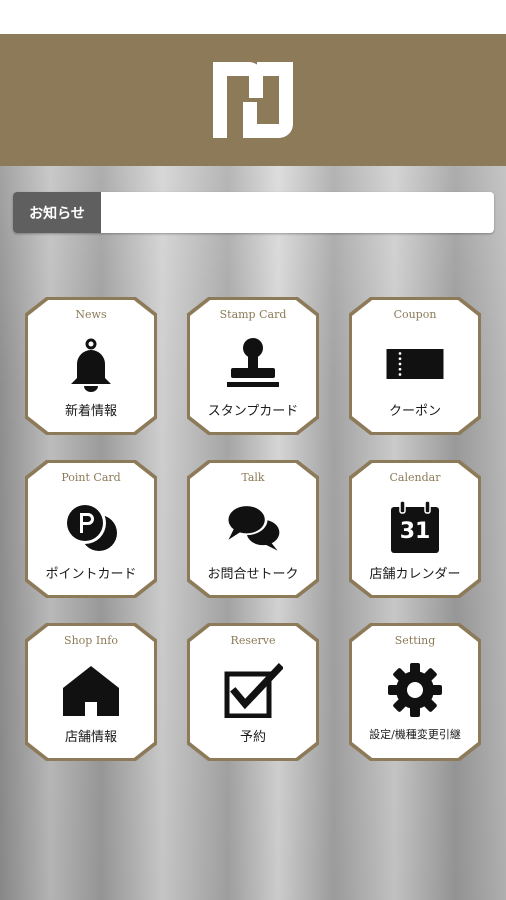  I want to click on calendar-day-number: 31, so click(415, 531).